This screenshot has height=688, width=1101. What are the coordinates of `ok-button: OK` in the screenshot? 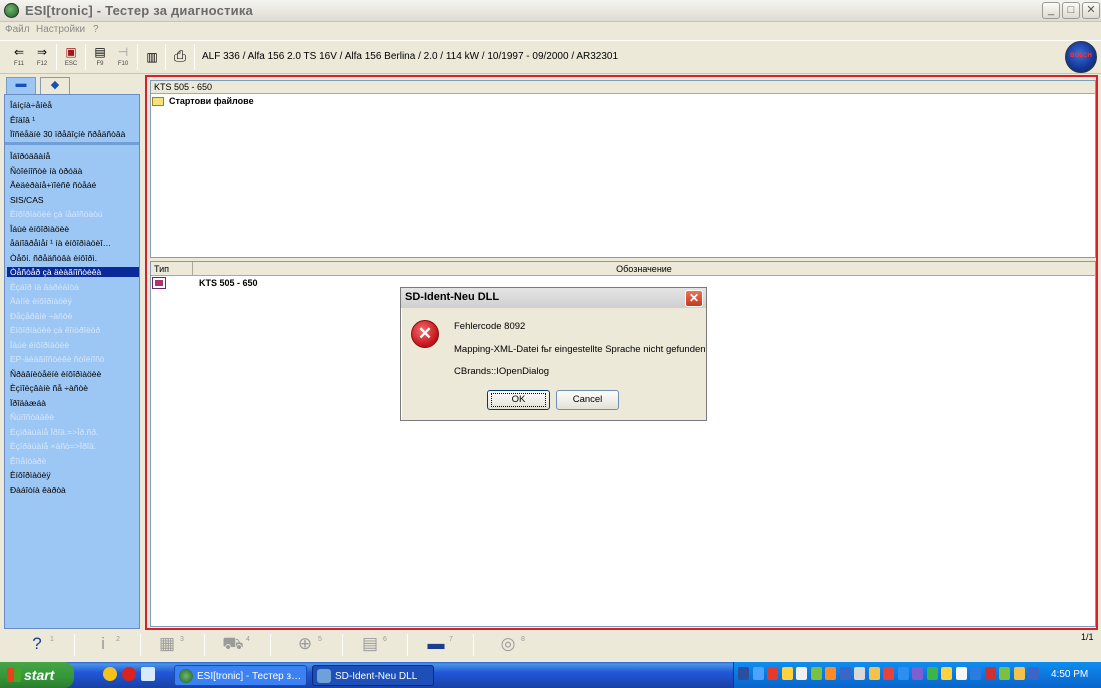 It's located at (518, 400).